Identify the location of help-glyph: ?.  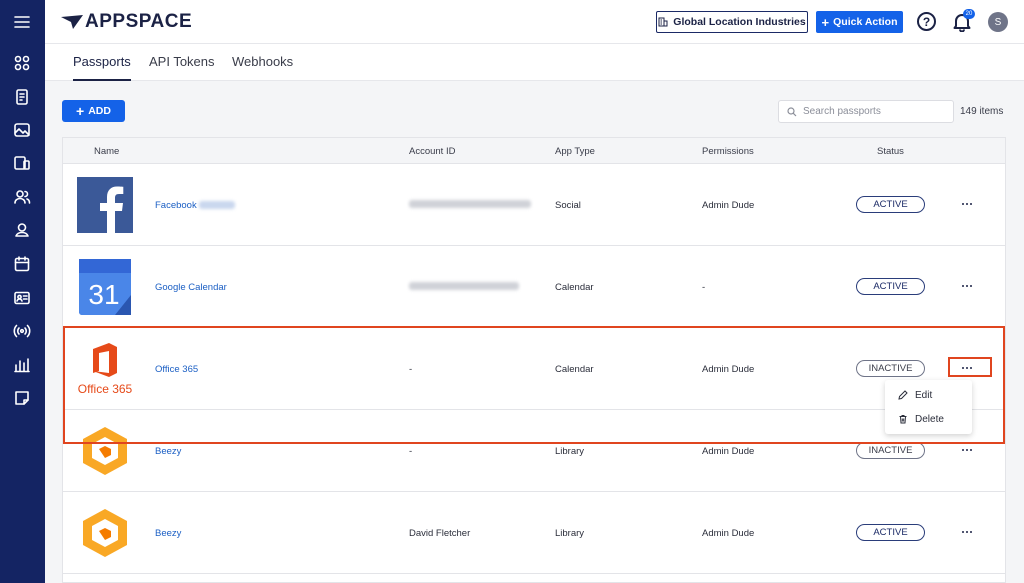
(926, 21).